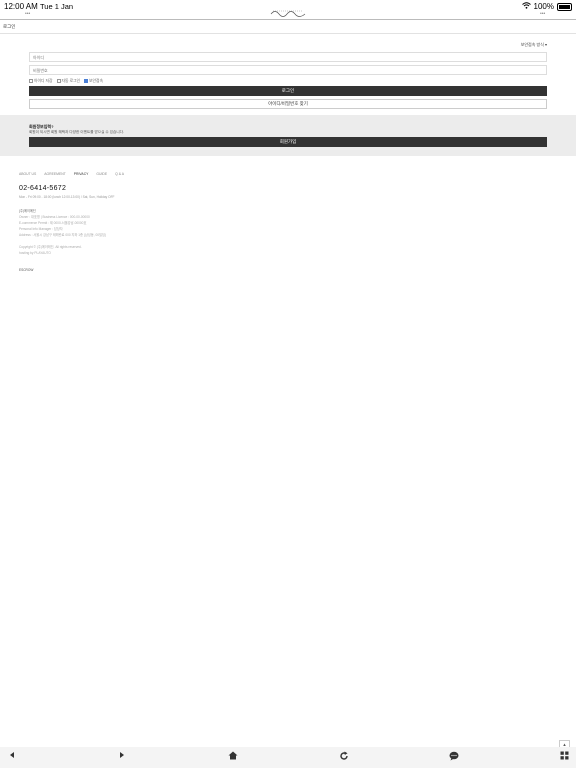 This screenshot has width=576, height=768. What do you see at coordinates (9, 26) in the screenshot?
I see `breadcrumb: 로그인` at bounding box center [9, 26].